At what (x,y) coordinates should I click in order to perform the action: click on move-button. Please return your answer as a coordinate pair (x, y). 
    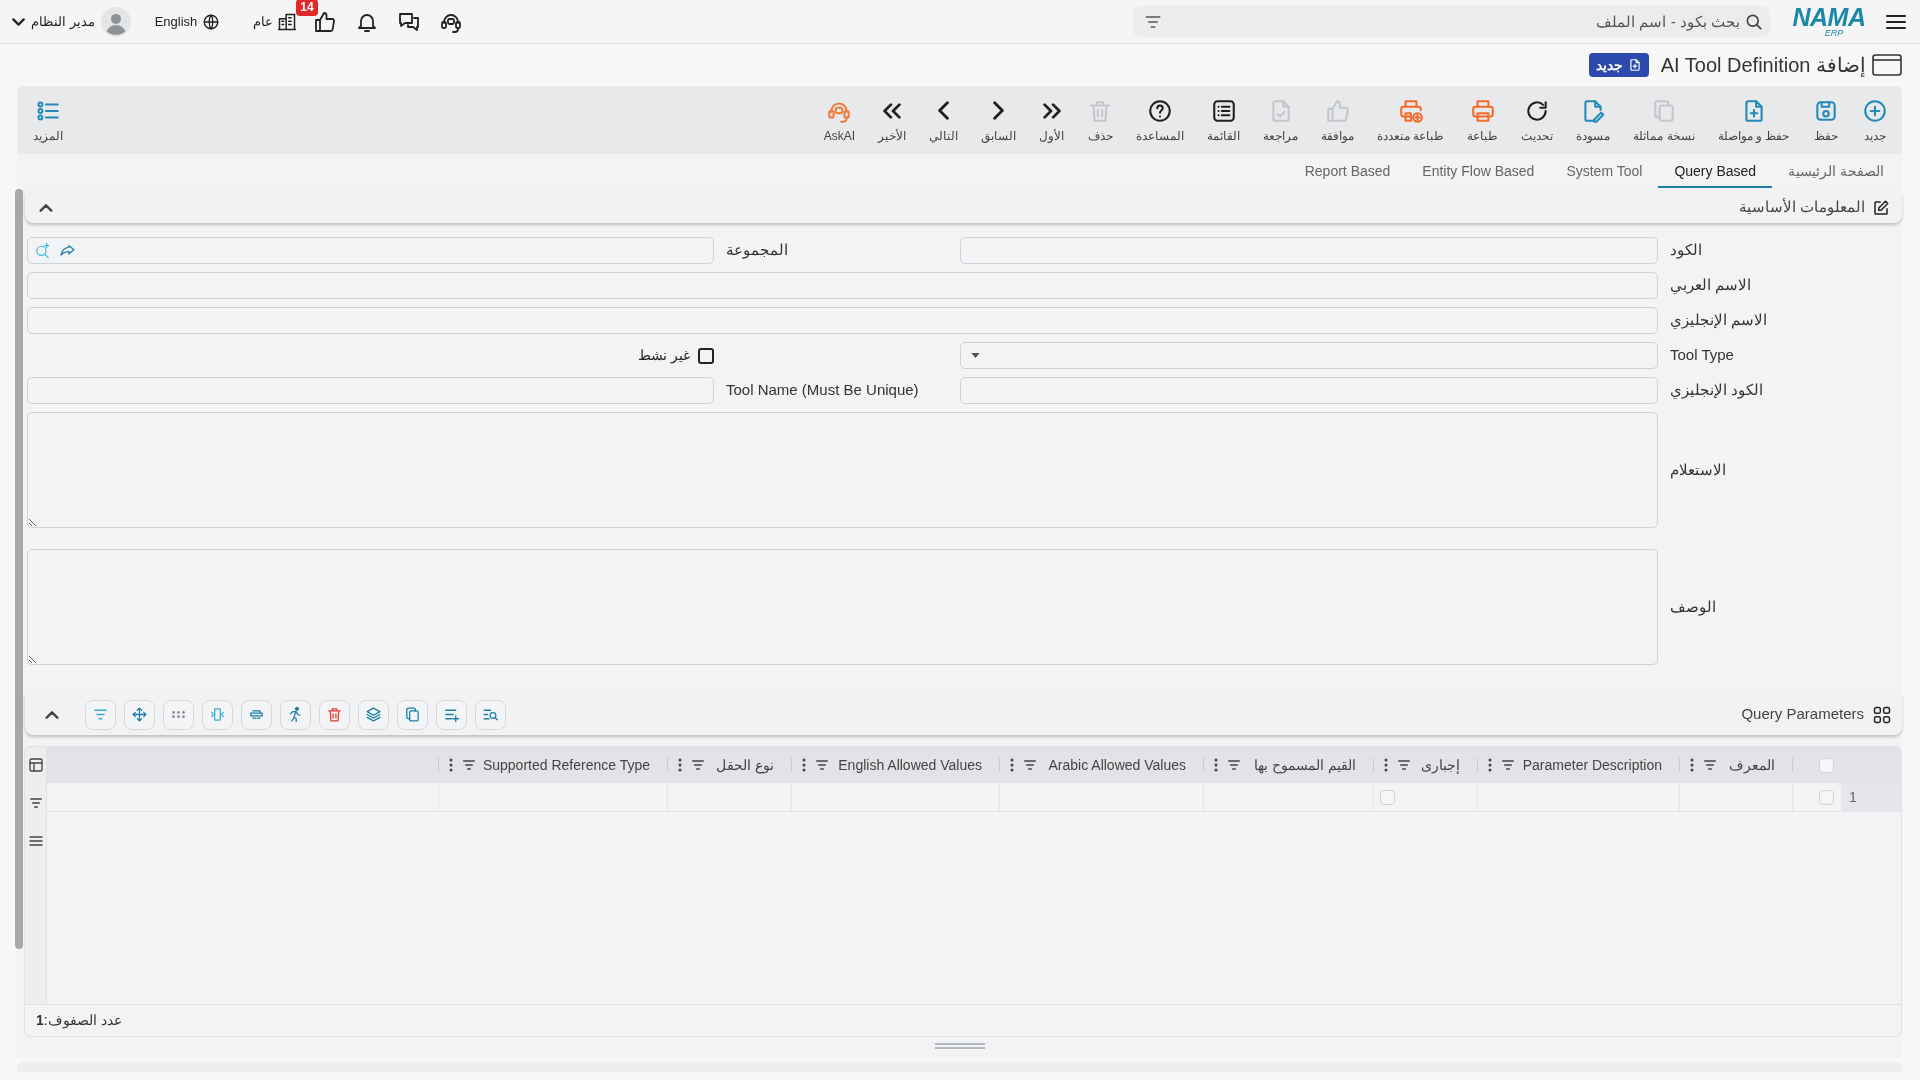
    Looking at the image, I should click on (139, 714).